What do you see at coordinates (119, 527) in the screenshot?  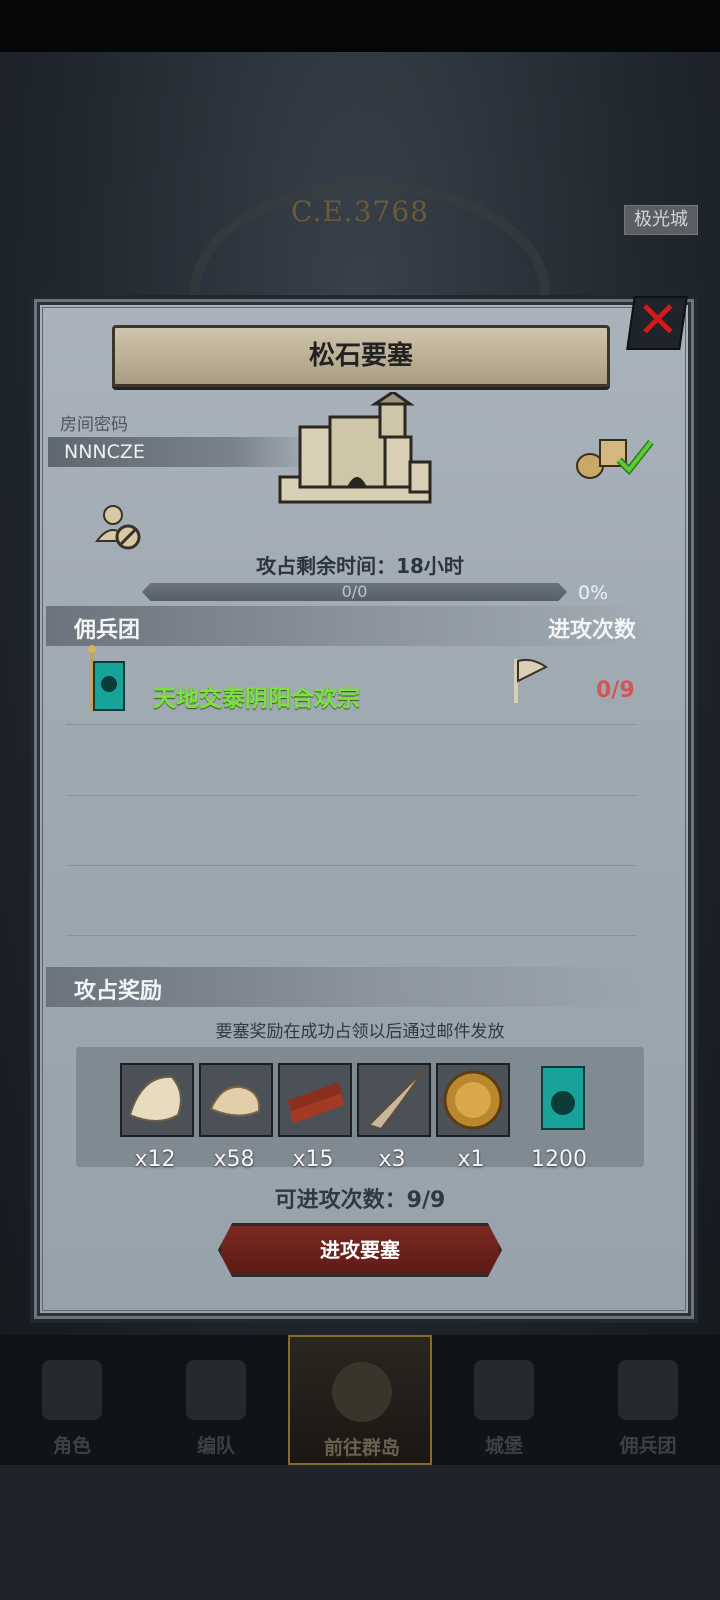 I see `no-join-icon` at bounding box center [119, 527].